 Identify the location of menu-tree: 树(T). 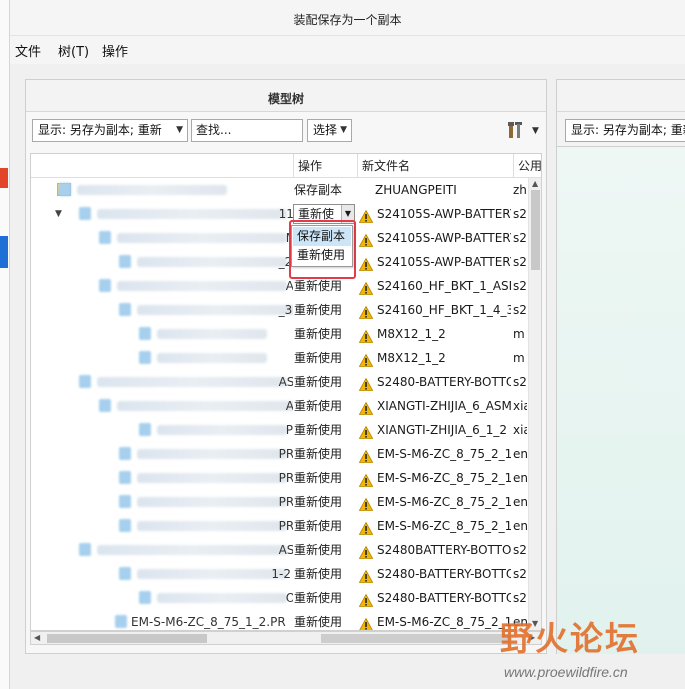
(73, 50).